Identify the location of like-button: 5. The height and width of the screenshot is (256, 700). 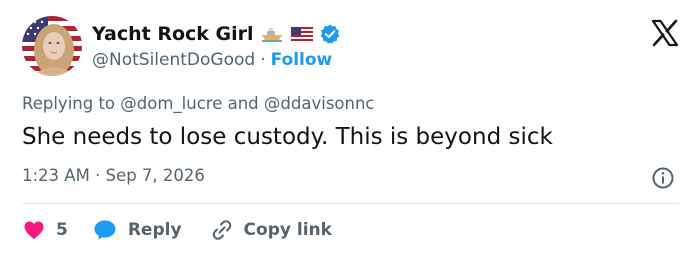
(45, 230).